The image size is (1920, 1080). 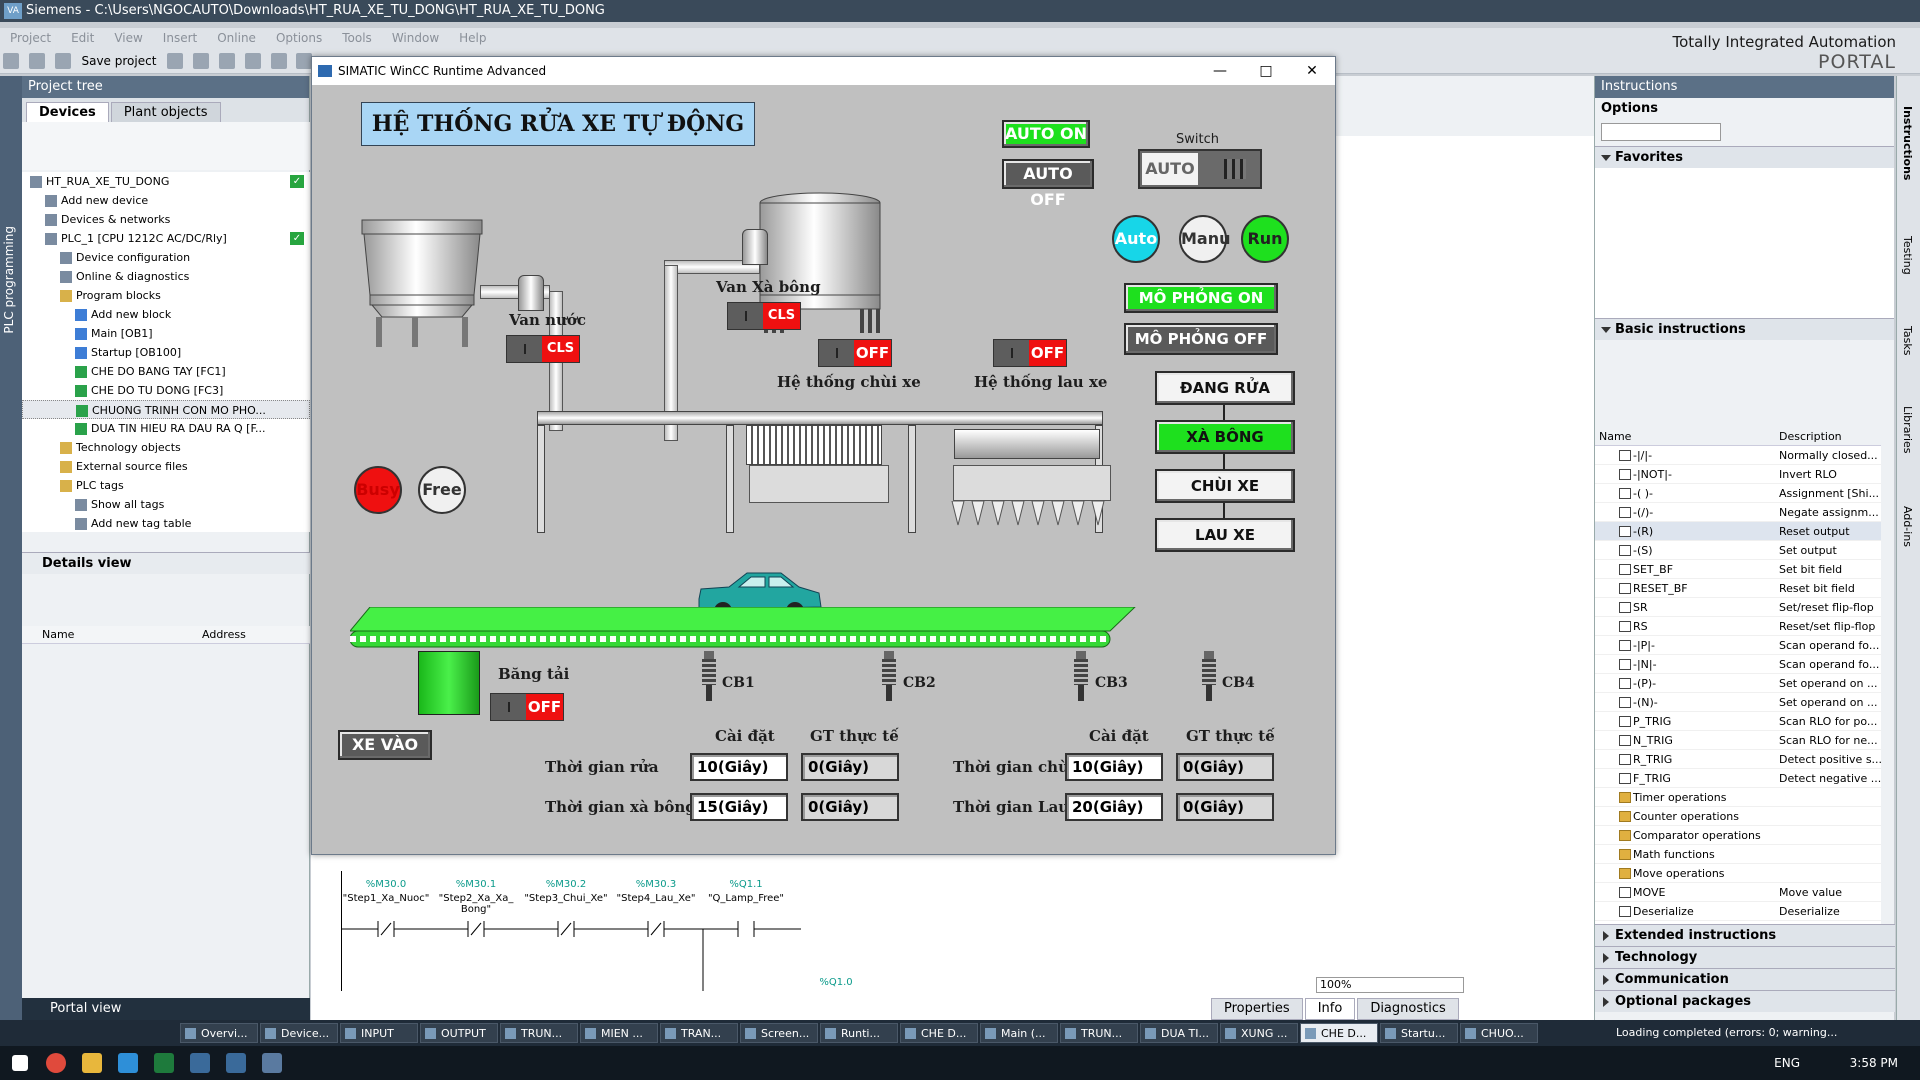 I want to click on xe-vao-button: XE VÀO, so click(x=385, y=745).